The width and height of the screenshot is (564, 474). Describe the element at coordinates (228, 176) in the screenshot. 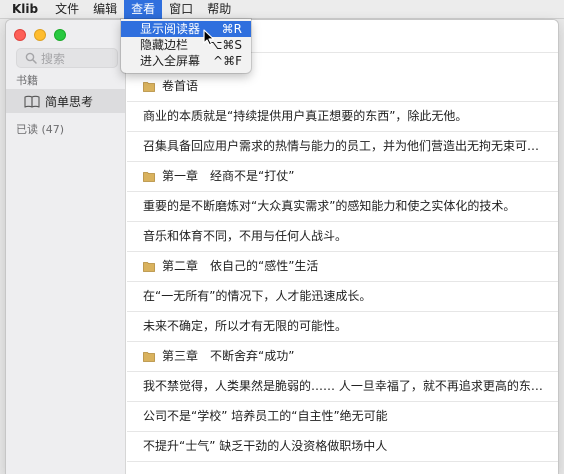

I see `chapter-title: 第一章 经商不是“打仗”` at that location.